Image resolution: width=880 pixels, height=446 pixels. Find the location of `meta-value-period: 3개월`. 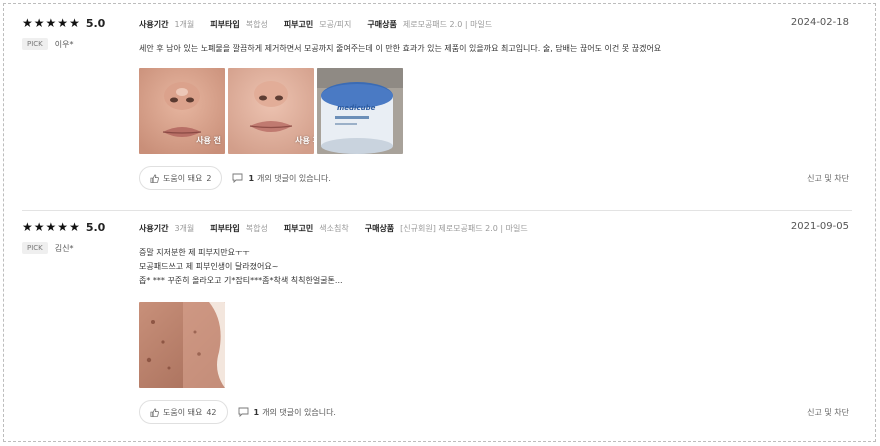

meta-value-period: 3개월 is located at coordinates (184, 228).